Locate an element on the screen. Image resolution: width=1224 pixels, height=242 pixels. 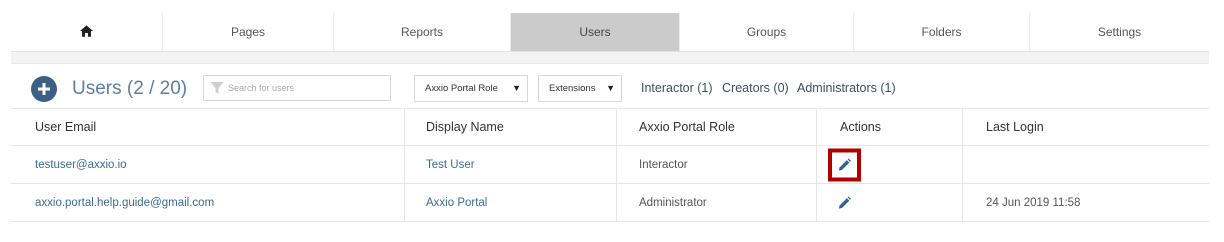
last-login is located at coordinates (1085, 164).